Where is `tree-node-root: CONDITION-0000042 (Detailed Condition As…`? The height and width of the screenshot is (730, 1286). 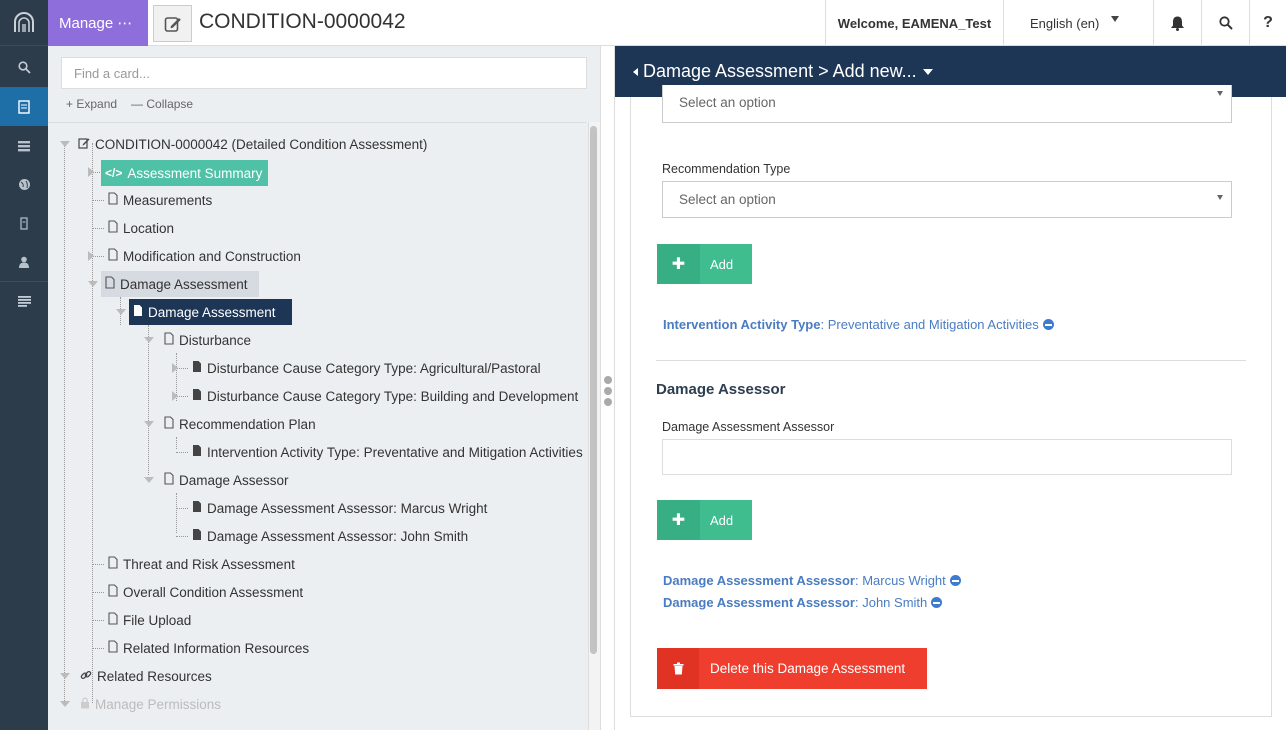
tree-node-root: CONDITION-0000042 (Detailed Condition As… is located at coordinates (253, 144).